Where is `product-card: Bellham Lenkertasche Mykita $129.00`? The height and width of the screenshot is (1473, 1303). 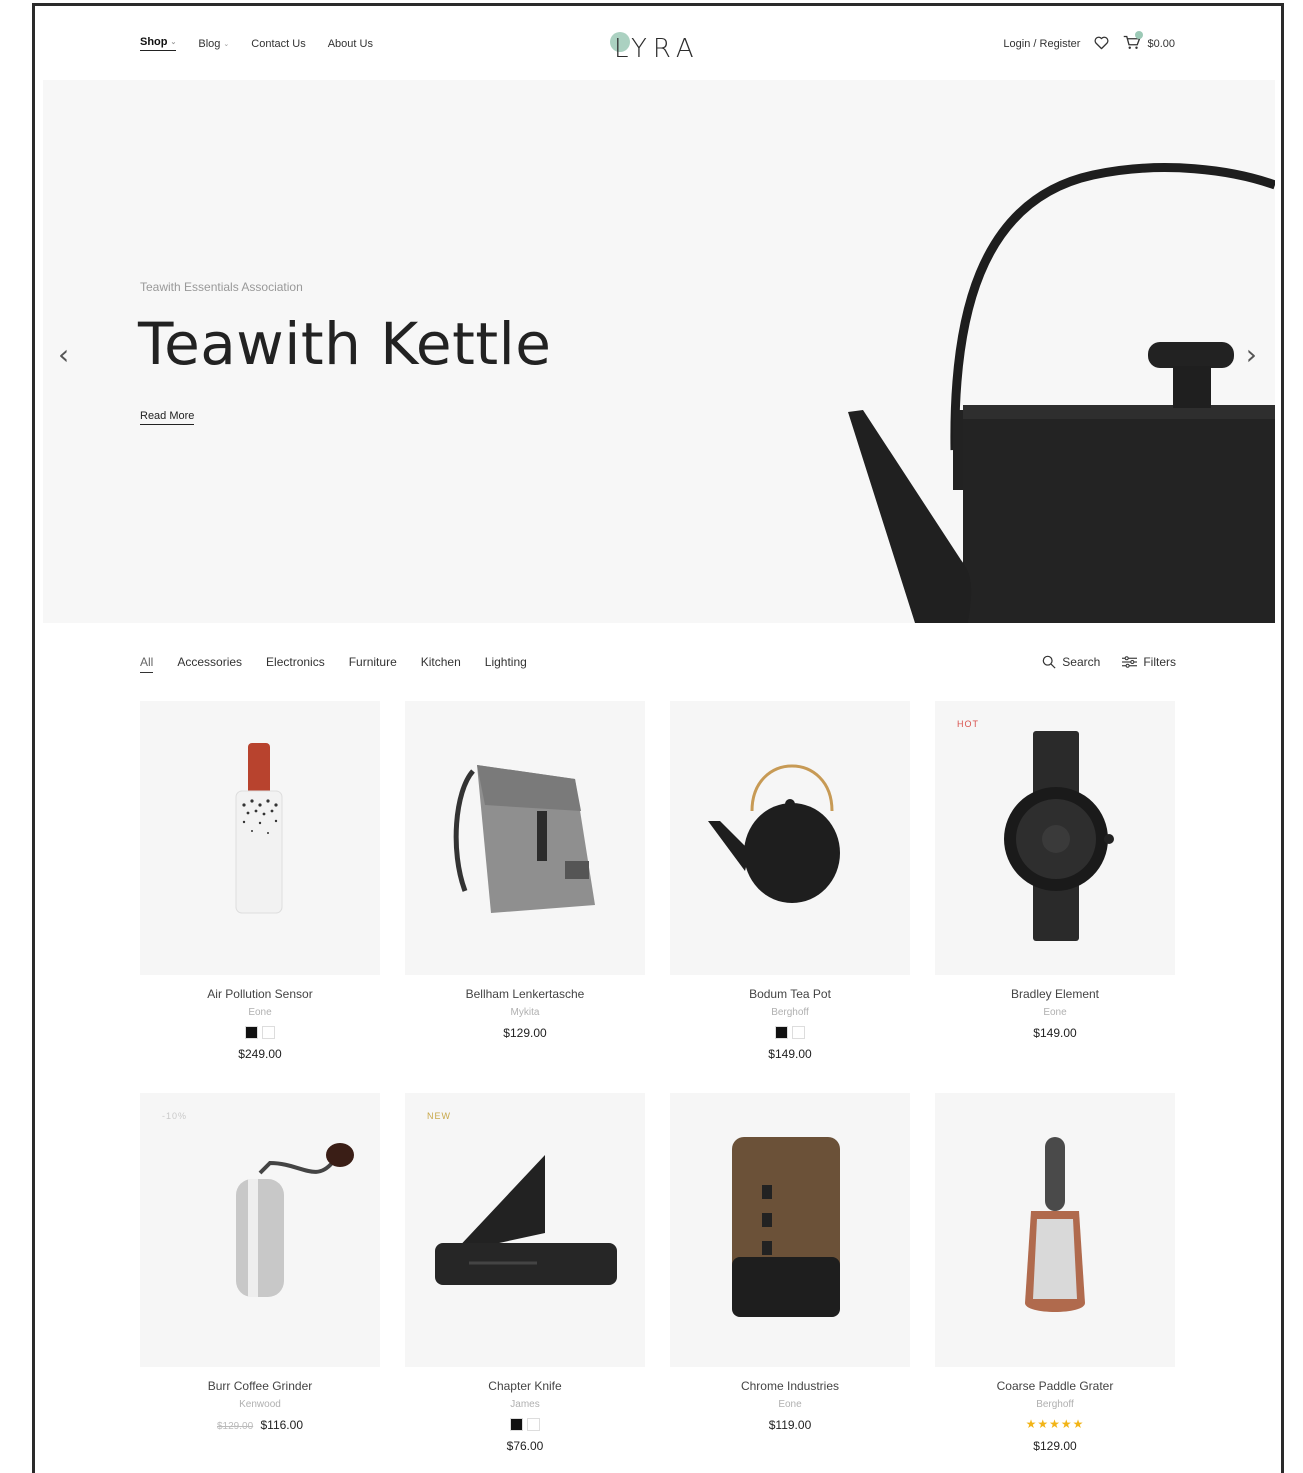 product-card: Bellham Lenkertasche Mykita $129.00 is located at coordinates (525, 870).